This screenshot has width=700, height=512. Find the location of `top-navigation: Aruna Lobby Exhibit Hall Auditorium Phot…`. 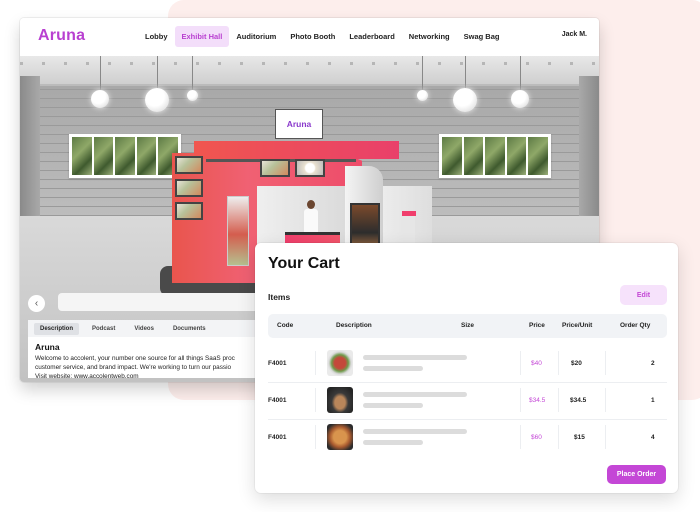

top-navigation: Aruna Lobby Exhibit Hall Auditorium Phot… is located at coordinates (309, 37).